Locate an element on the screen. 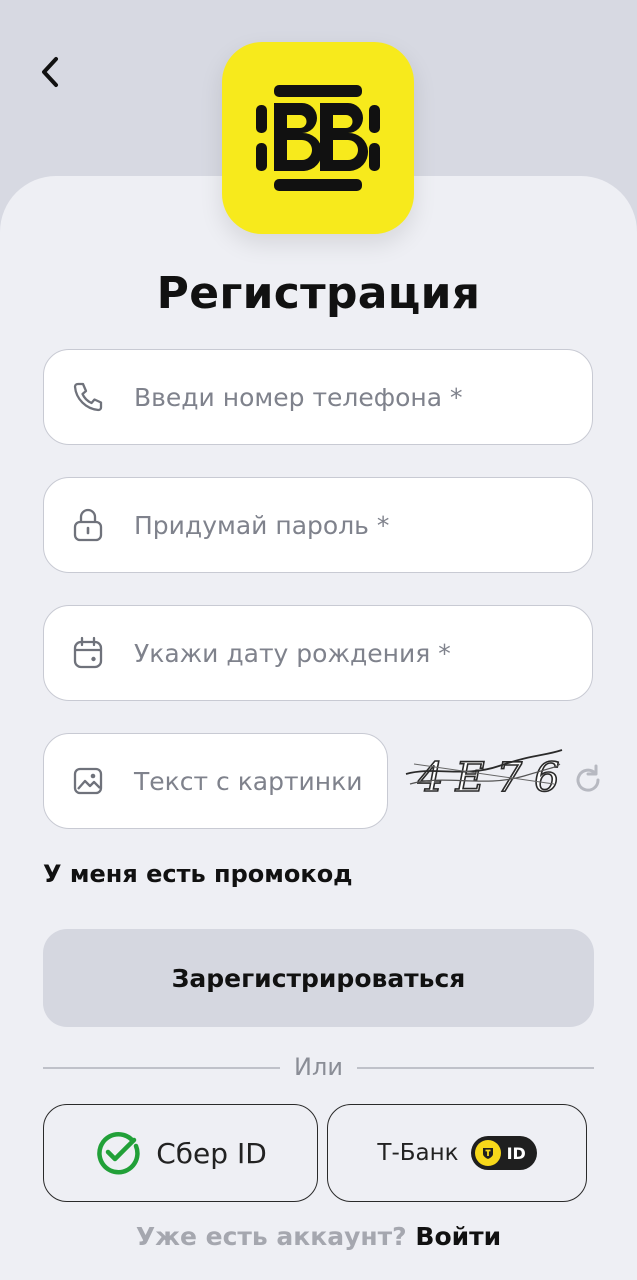  phone-placeholder: Введи номер телефона * is located at coordinates (298, 397).